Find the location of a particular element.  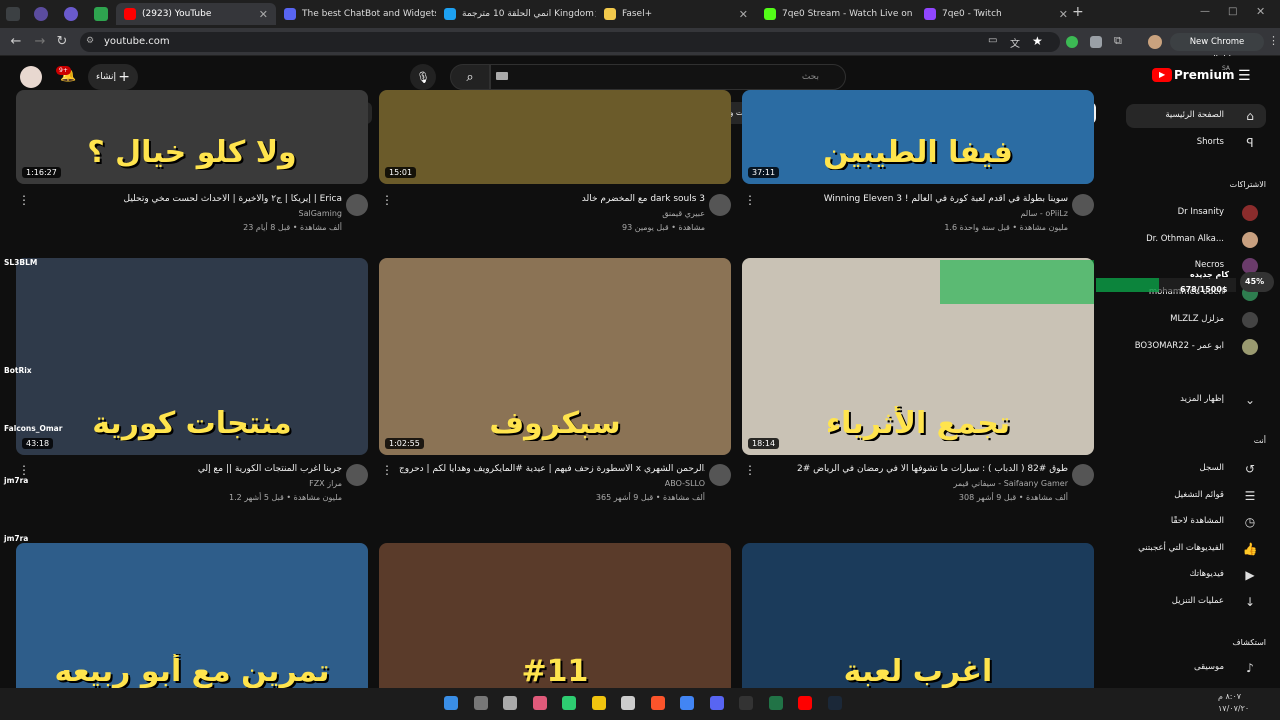

sidebar-item-shorts: Shorts ꟼ is located at coordinates (1196, 143).